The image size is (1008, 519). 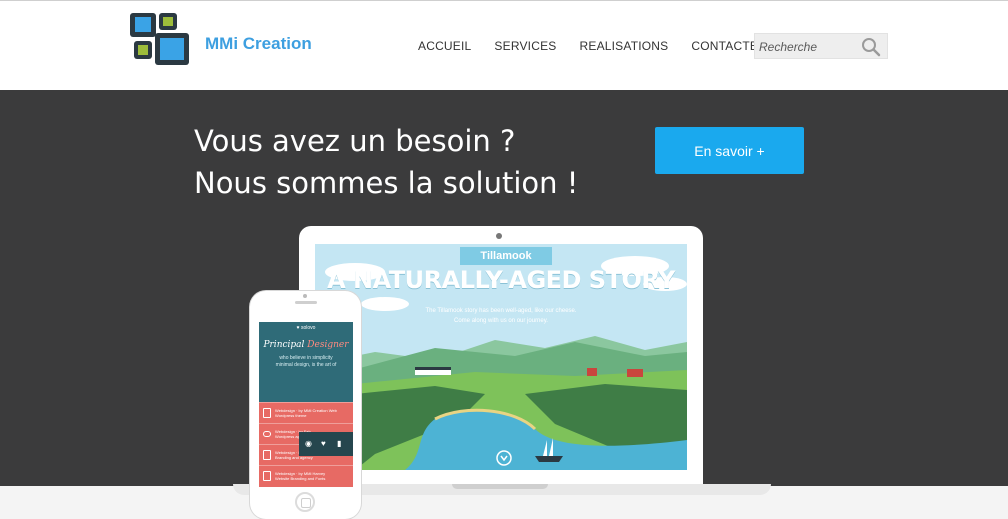 What do you see at coordinates (305, 502) in the screenshot?
I see `phone-home-button` at bounding box center [305, 502].